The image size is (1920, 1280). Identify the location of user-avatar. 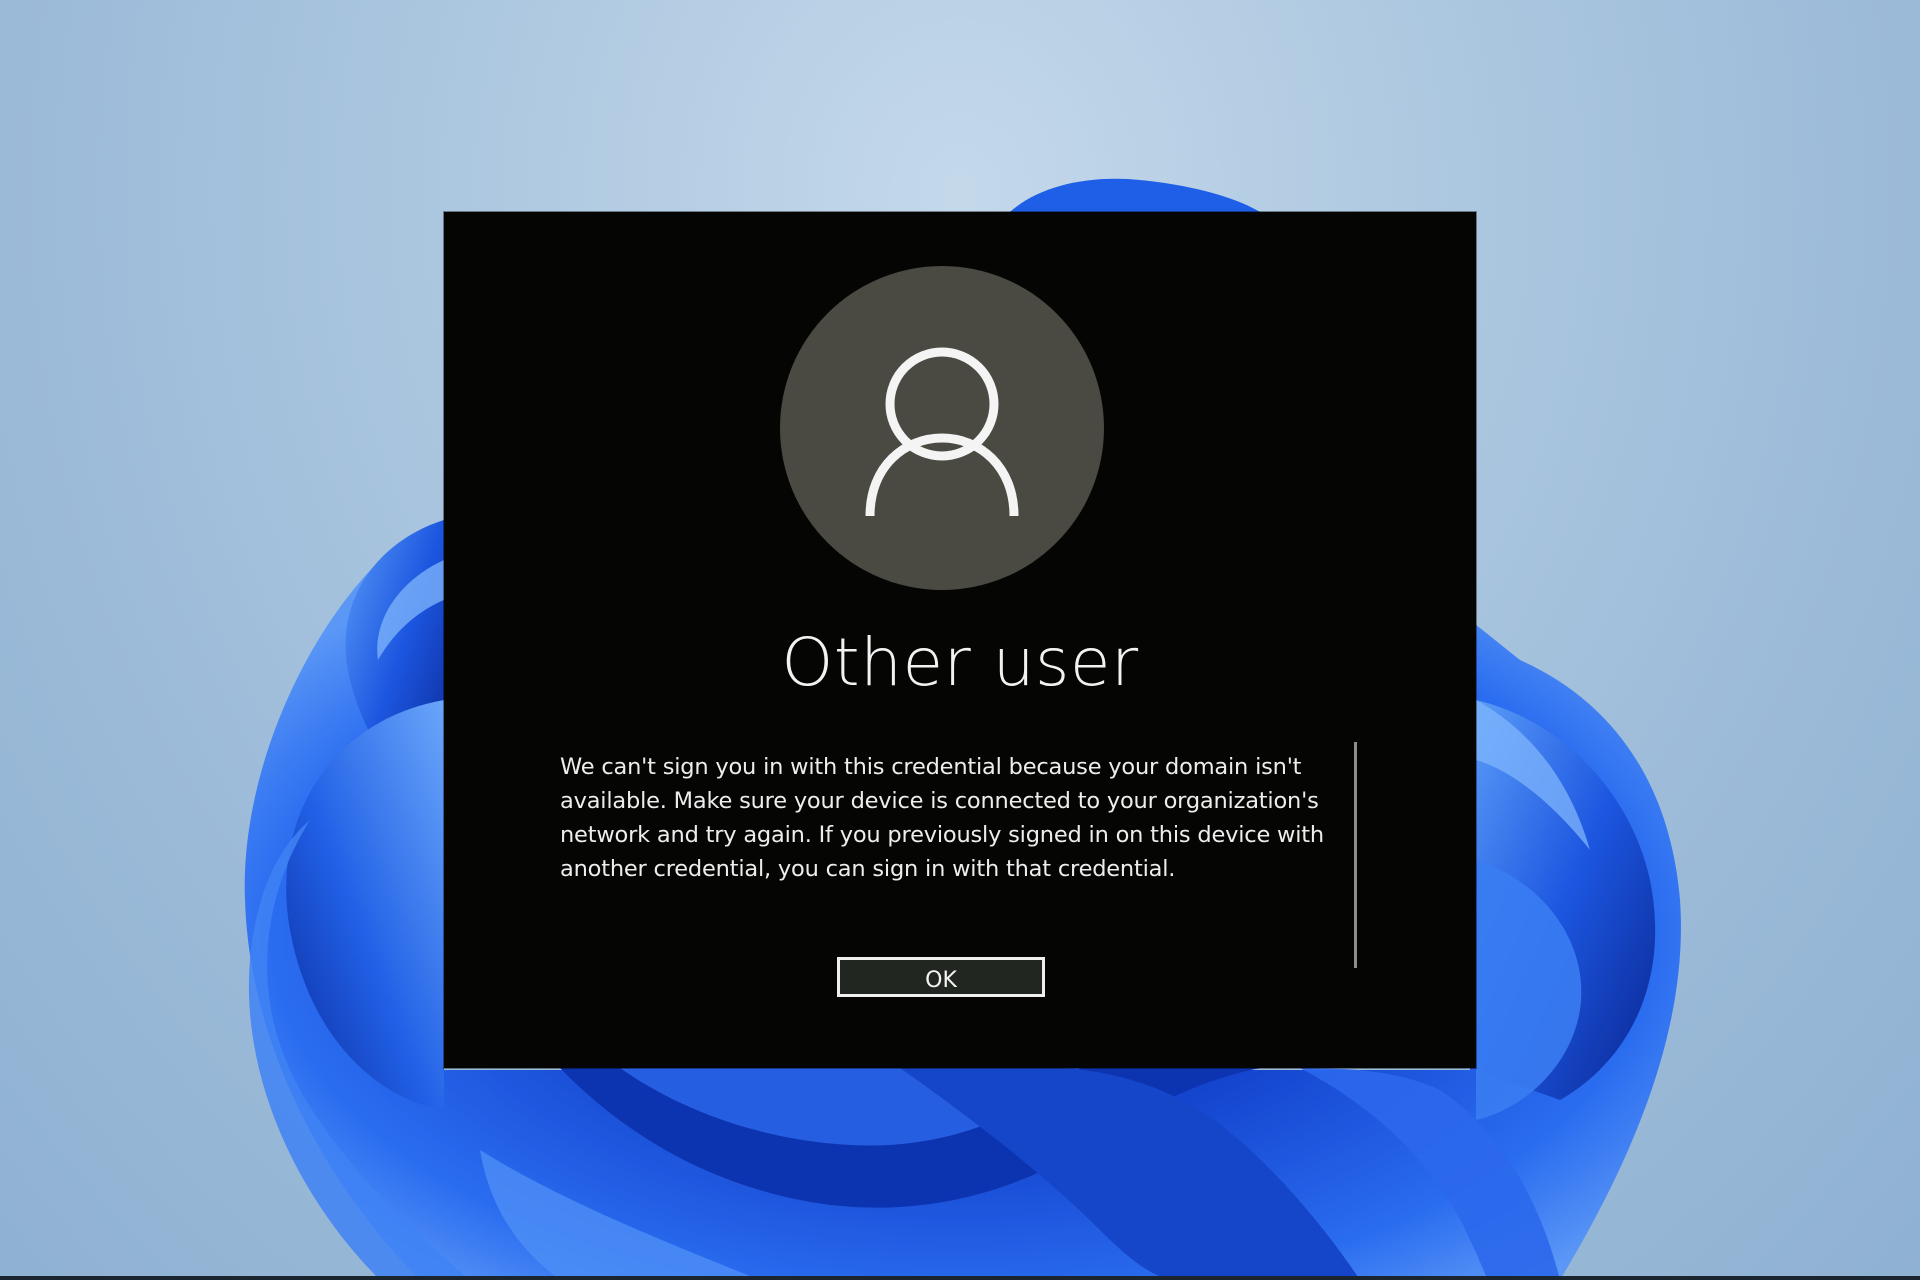
(942, 428).